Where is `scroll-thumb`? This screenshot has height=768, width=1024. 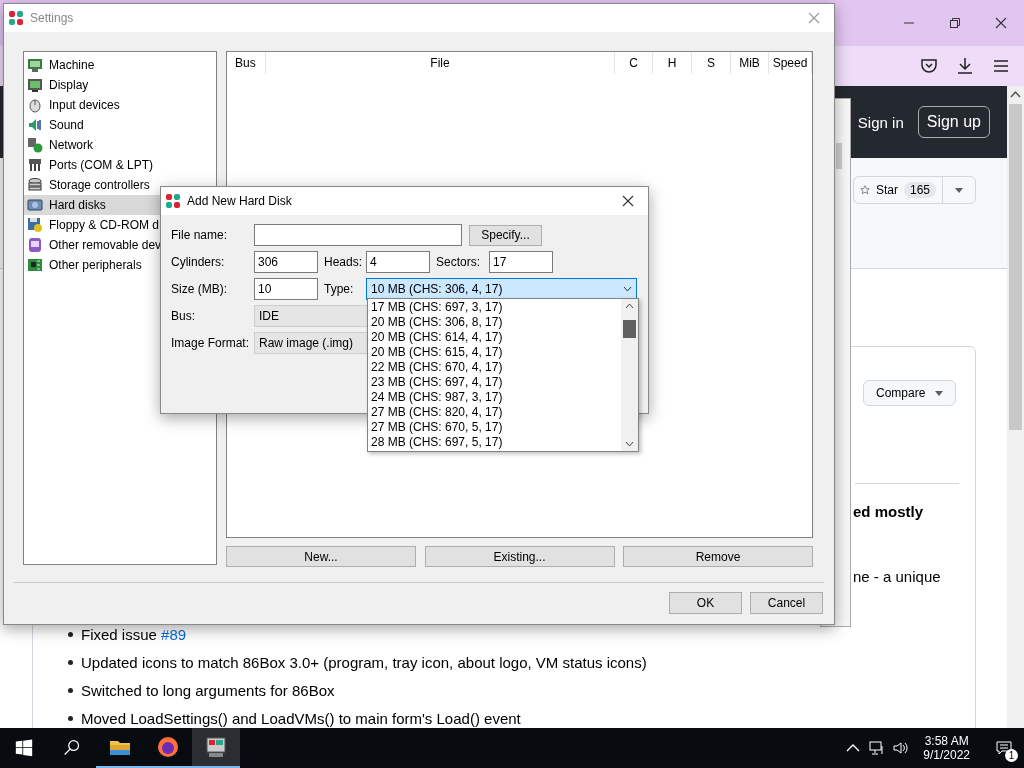 scroll-thumb is located at coordinates (629, 329).